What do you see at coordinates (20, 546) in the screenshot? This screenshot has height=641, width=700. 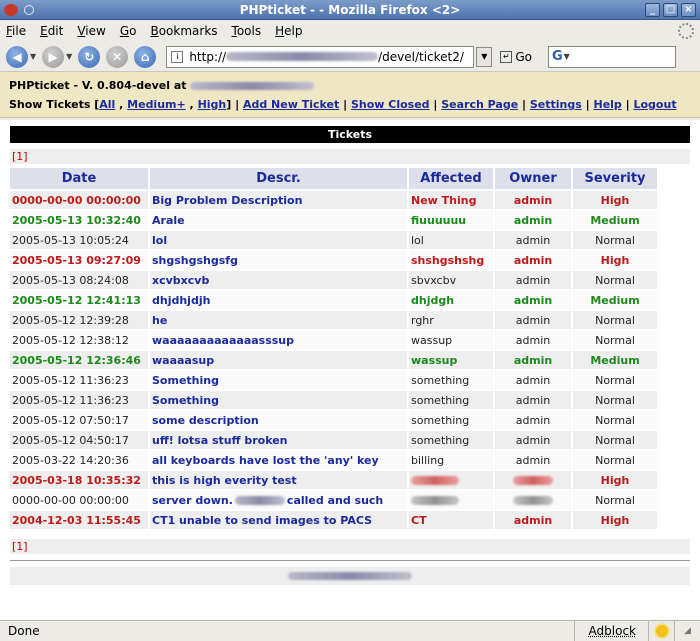 I see `page-link-1-bottom: [1]` at bounding box center [20, 546].